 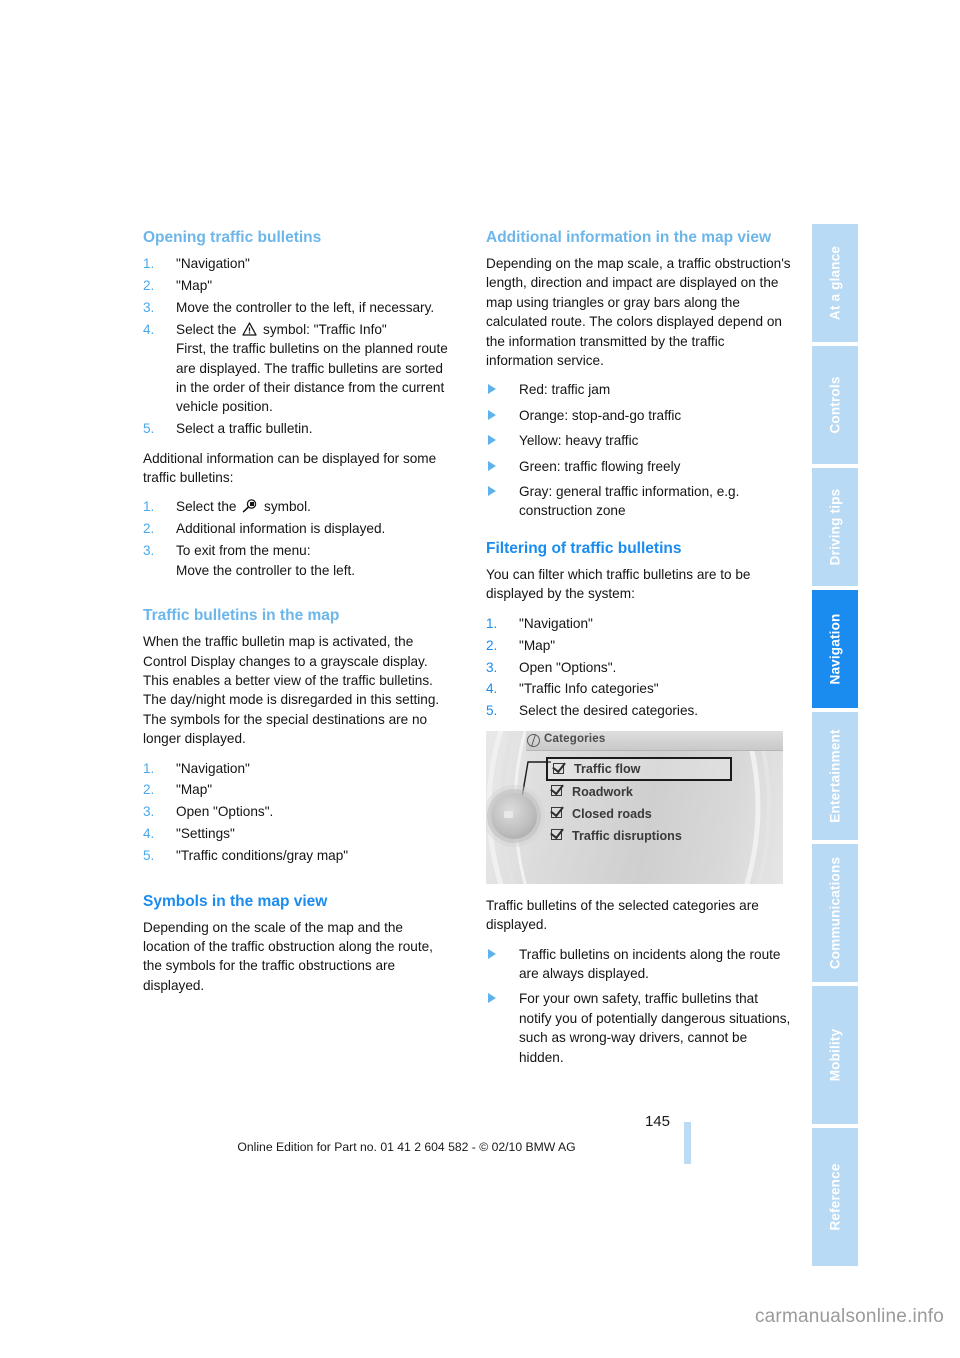 What do you see at coordinates (835, 914) in the screenshot?
I see `sidebar-tab-communications: Communications` at bounding box center [835, 914].